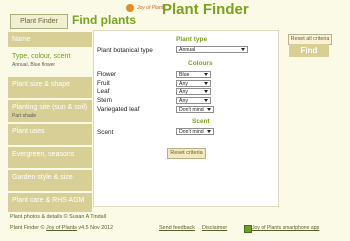  I want to click on scent-value: Don't mind, so click(191, 132).